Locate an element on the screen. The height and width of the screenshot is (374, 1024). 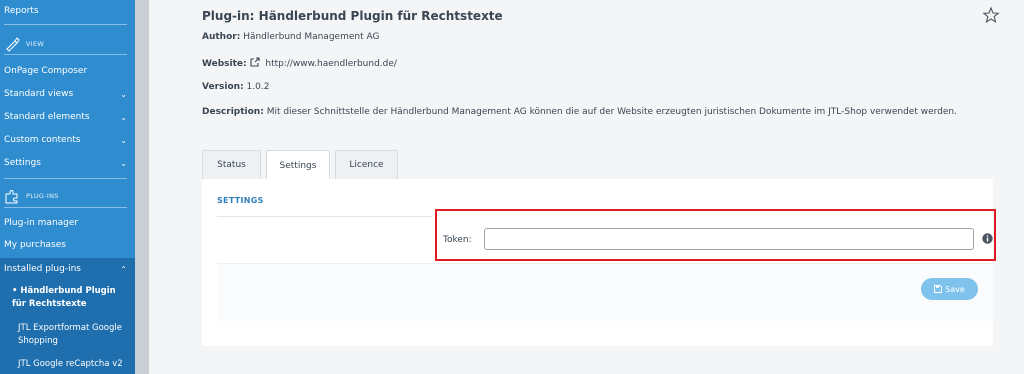
author-row: Author: Händlerbund Management AG is located at coordinates (290, 37).